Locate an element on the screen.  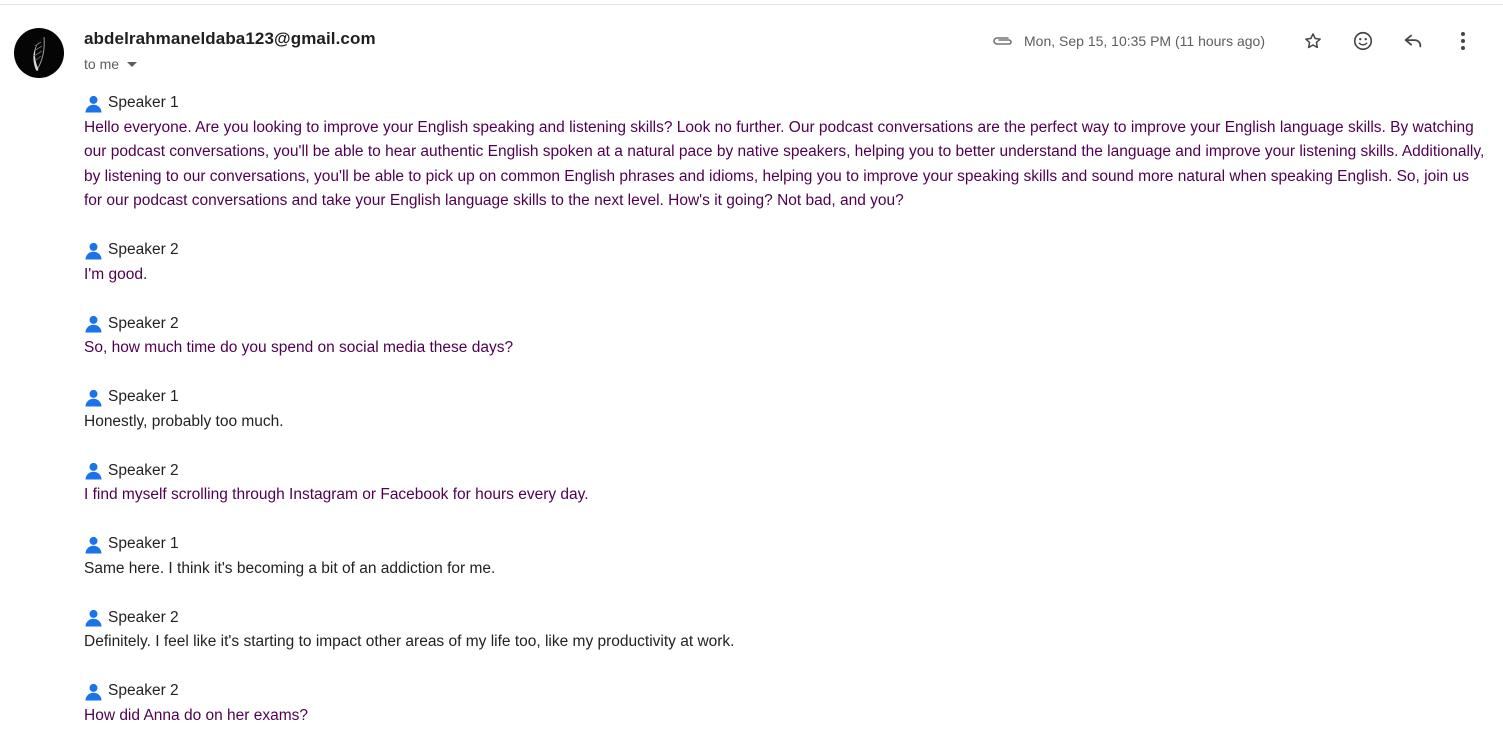
recipient-details-toggle: to me is located at coordinates (111, 64).